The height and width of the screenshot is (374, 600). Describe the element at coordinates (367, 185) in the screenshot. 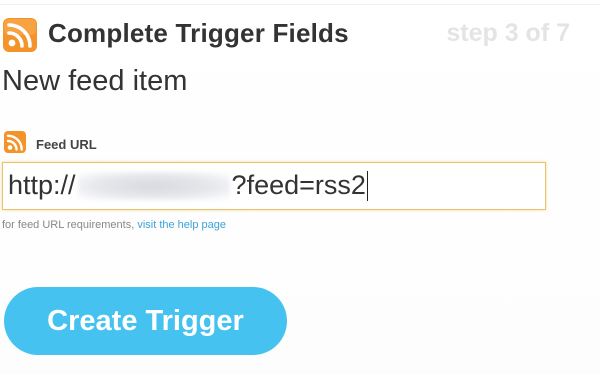

I see `text-caret` at that location.